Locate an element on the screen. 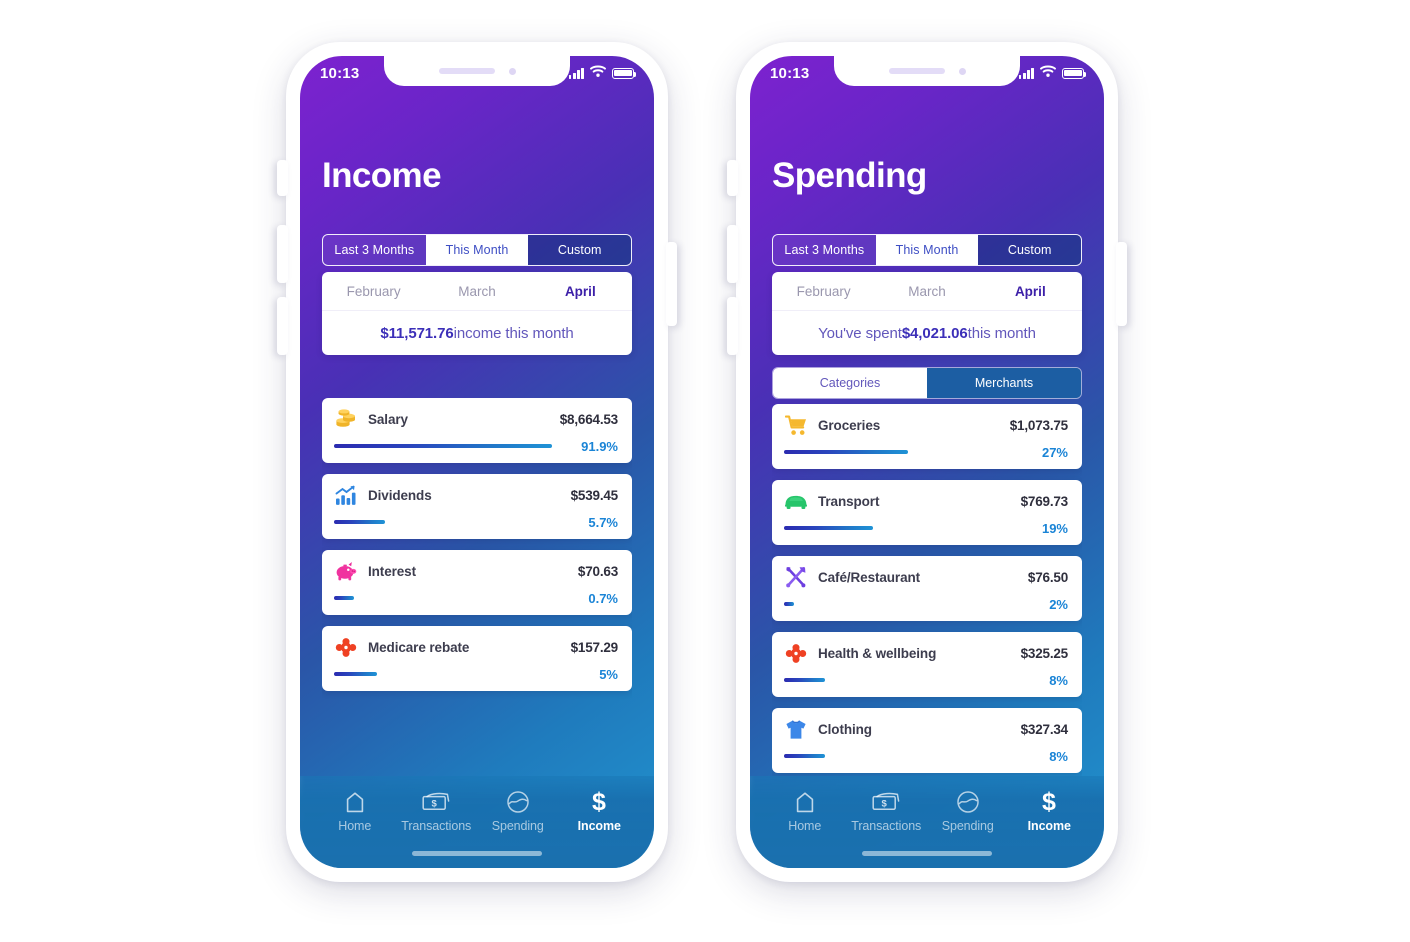 Image resolution: width=1410 pixels, height=942 pixels. list-item-footer: 27% is located at coordinates (926, 452).